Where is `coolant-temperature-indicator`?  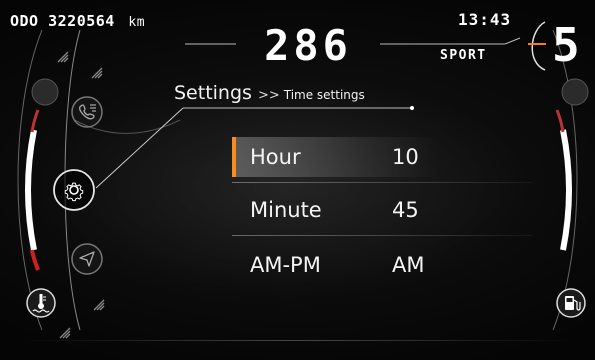 coolant-temperature-indicator is located at coordinates (41, 305).